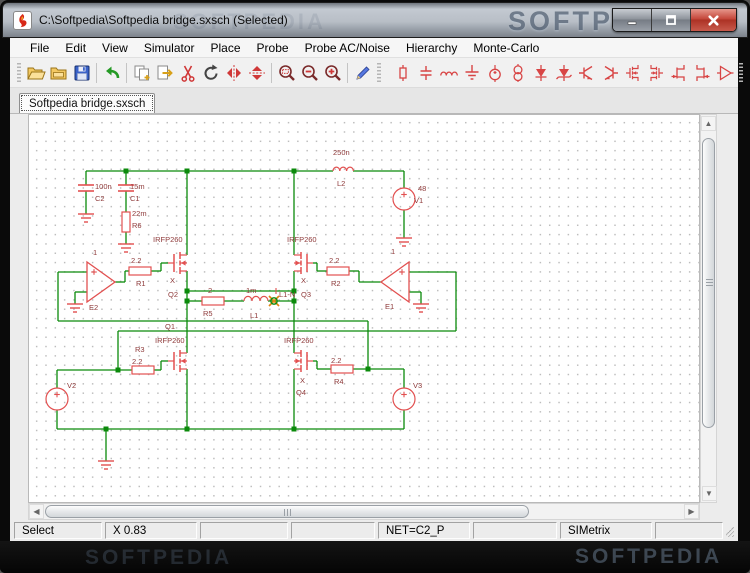 The image size is (750, 573). Describe the element at coordinates (448, 73) in the screenshot. I see `inductor-icon` at that location.